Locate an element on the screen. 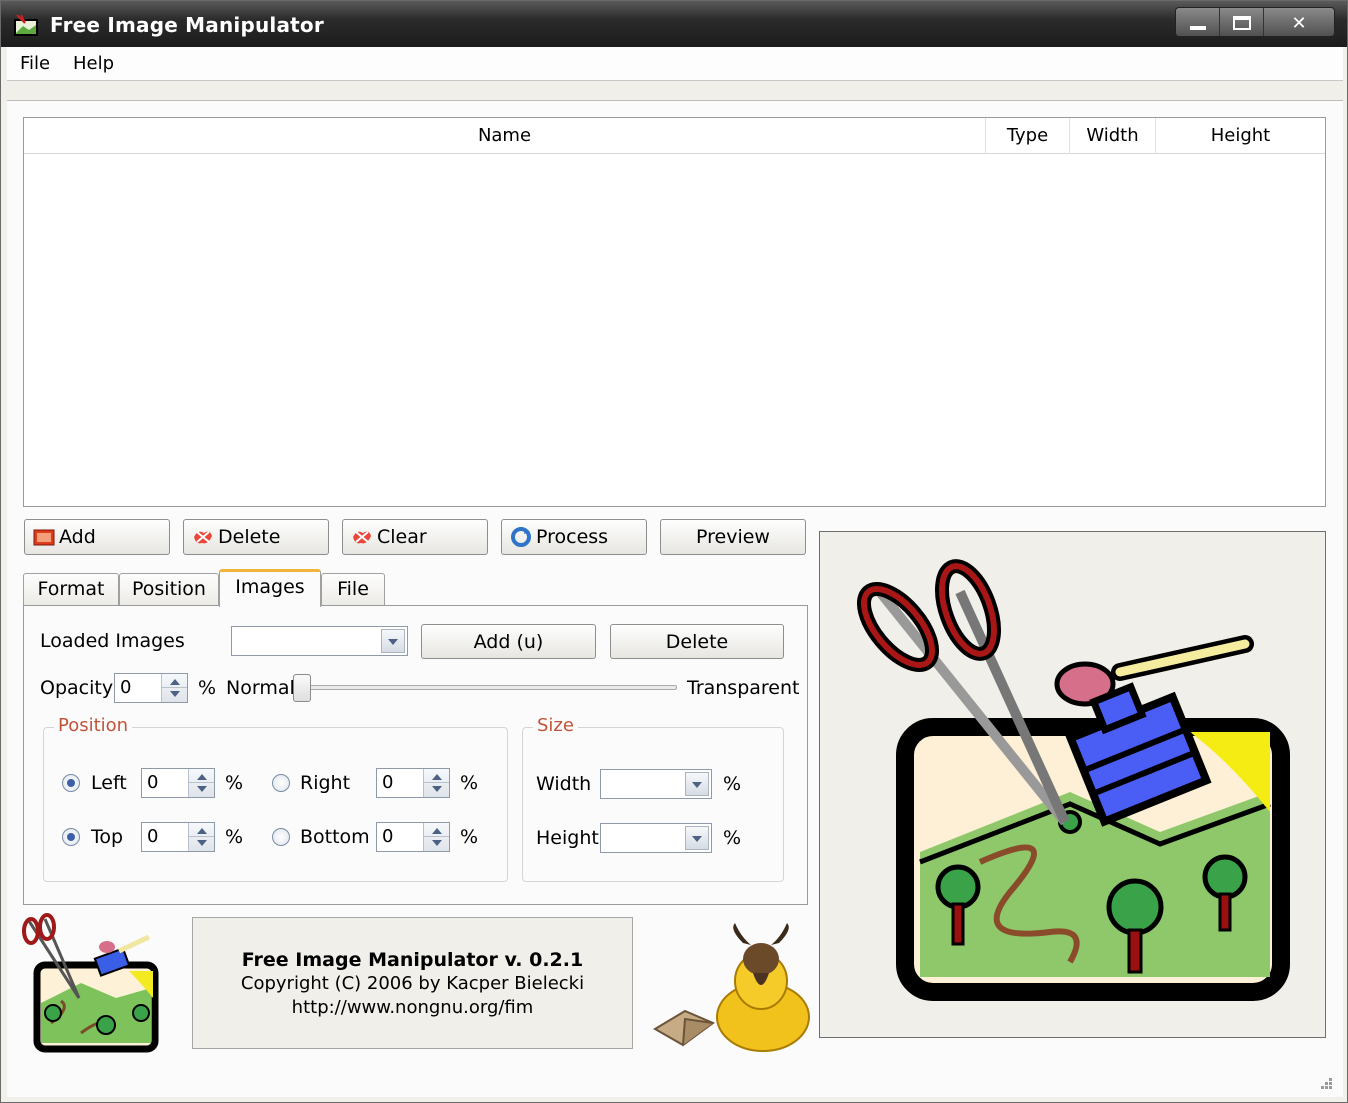 The image size is (1348, 1103). add-u-label: Add (u) is located at coordinates (508, 641).